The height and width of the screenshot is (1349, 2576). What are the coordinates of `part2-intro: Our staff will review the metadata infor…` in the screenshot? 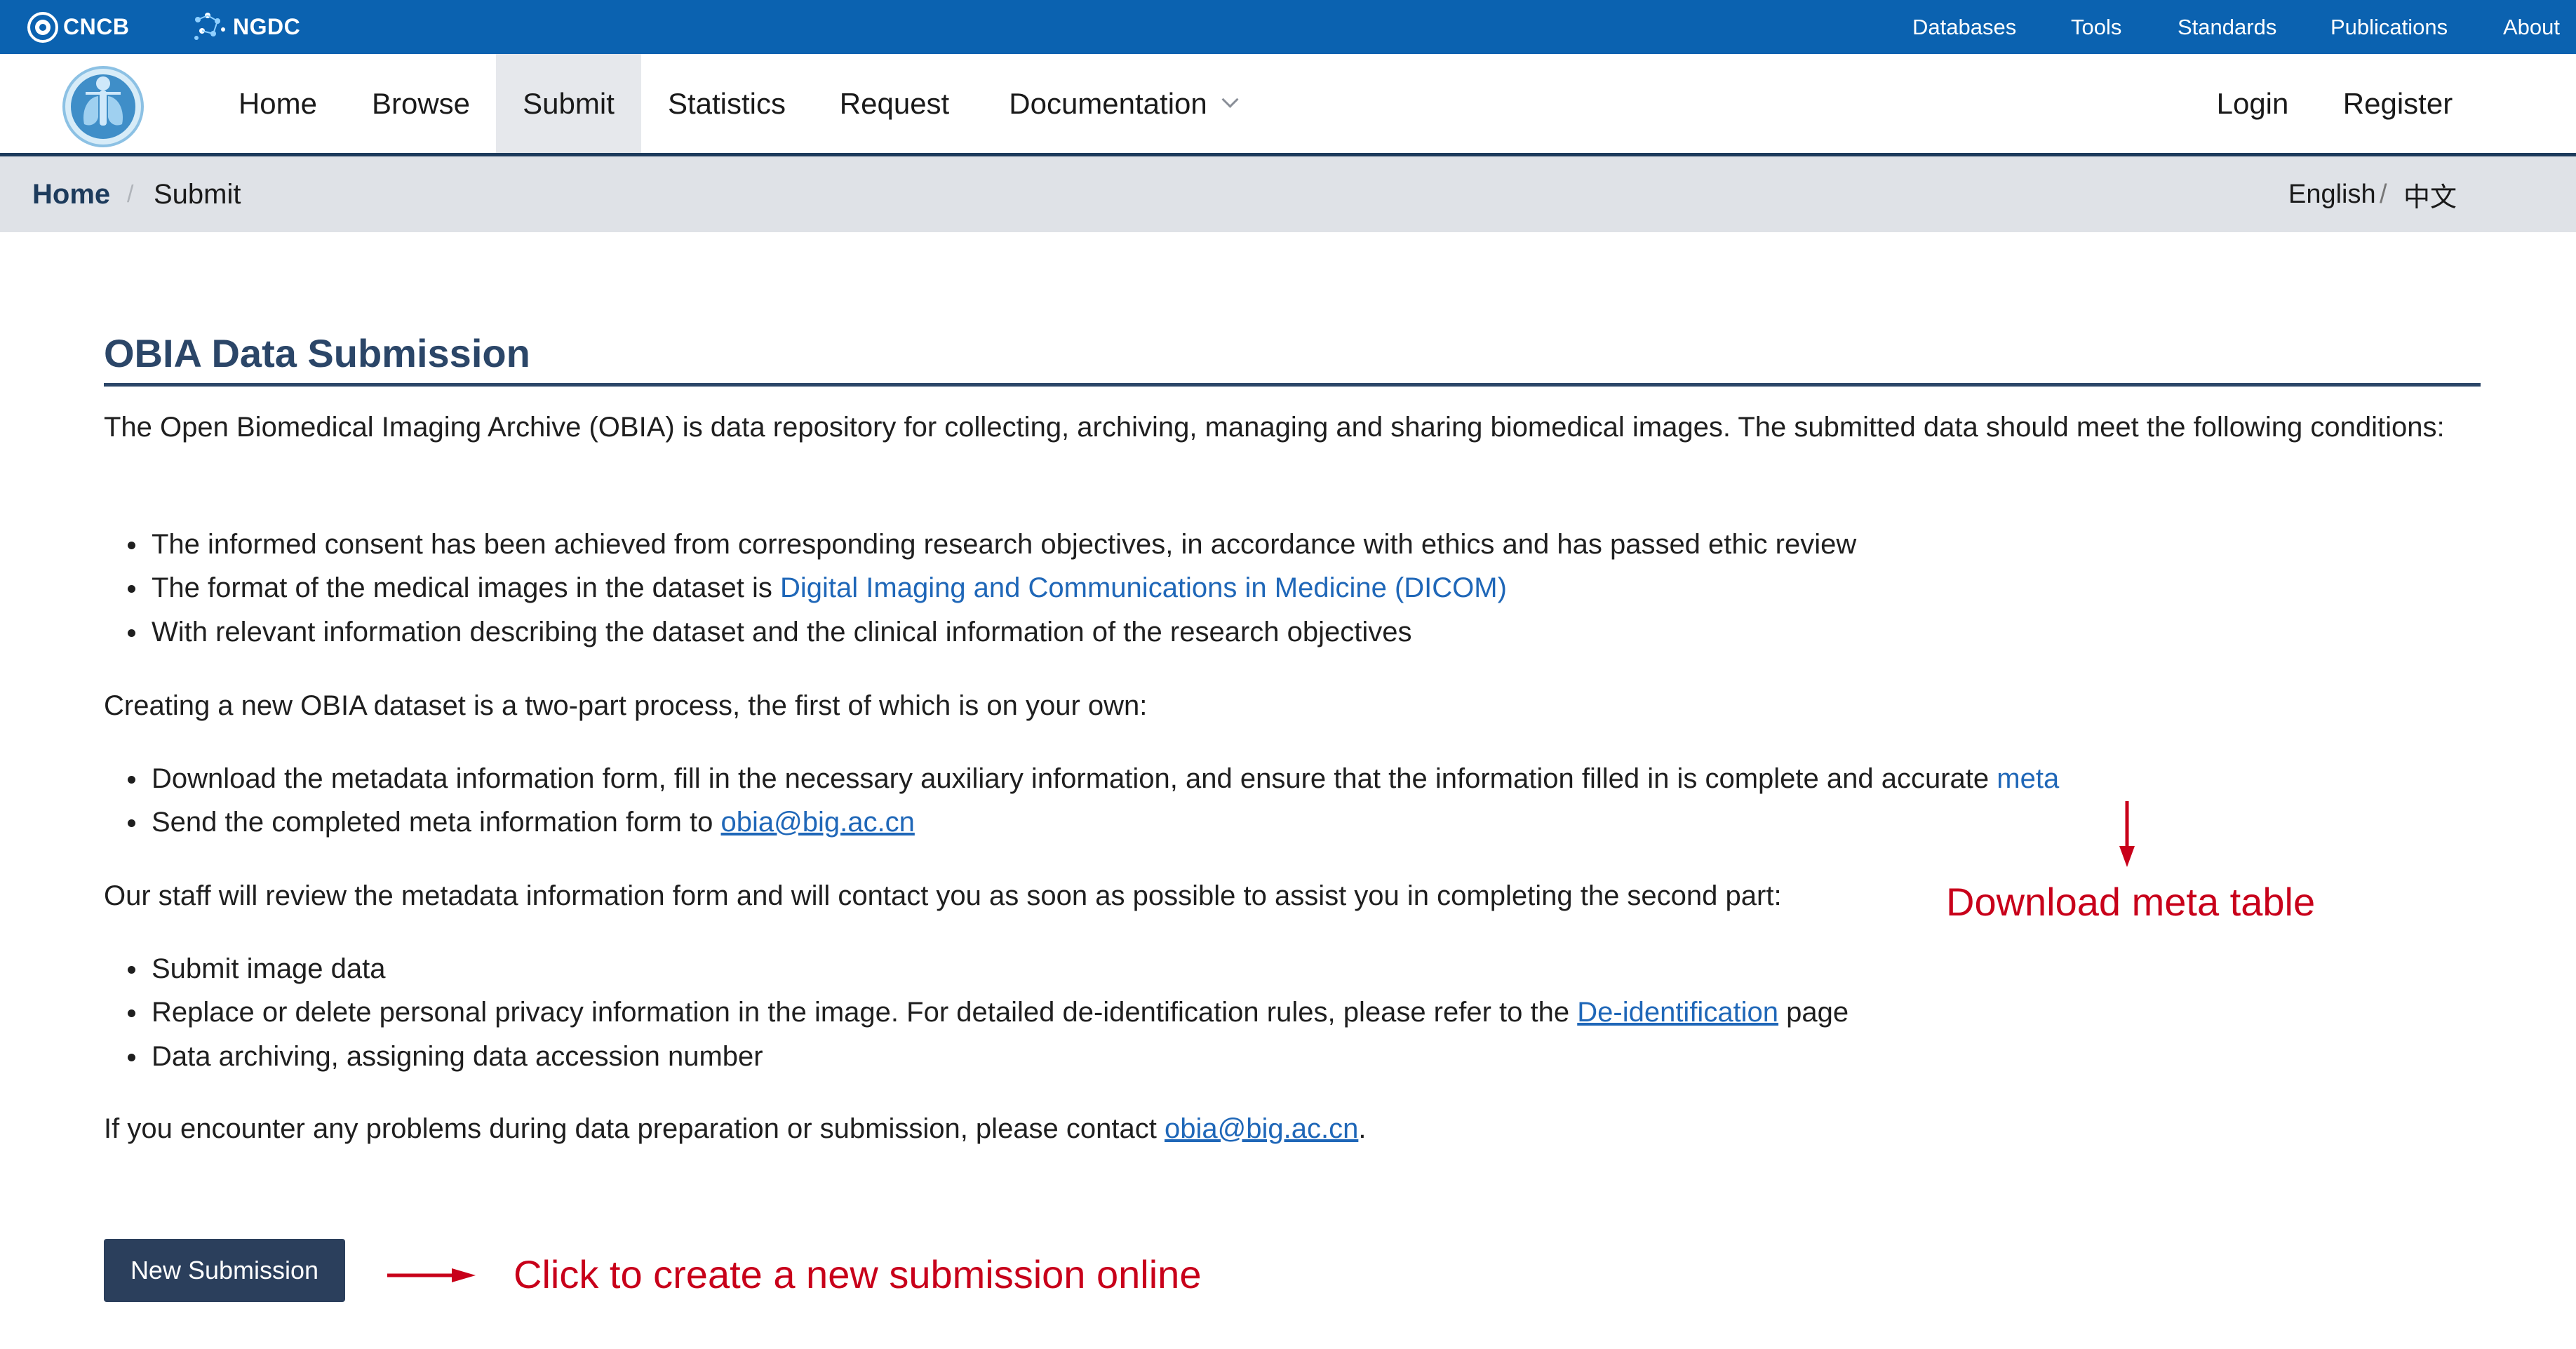 It's located at (943, 895).